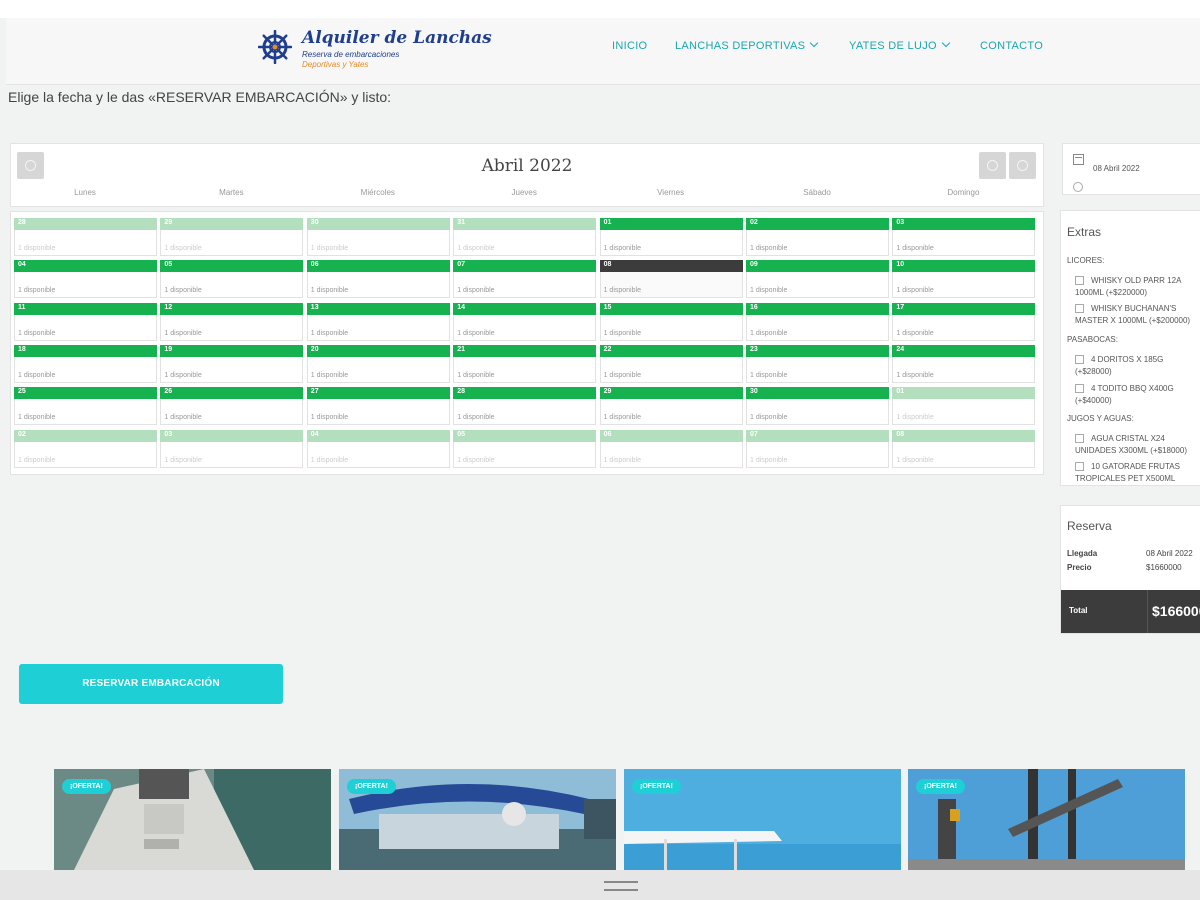 The image size is (1200, 900). I want to click on next-month-button, so click(1022, 165).